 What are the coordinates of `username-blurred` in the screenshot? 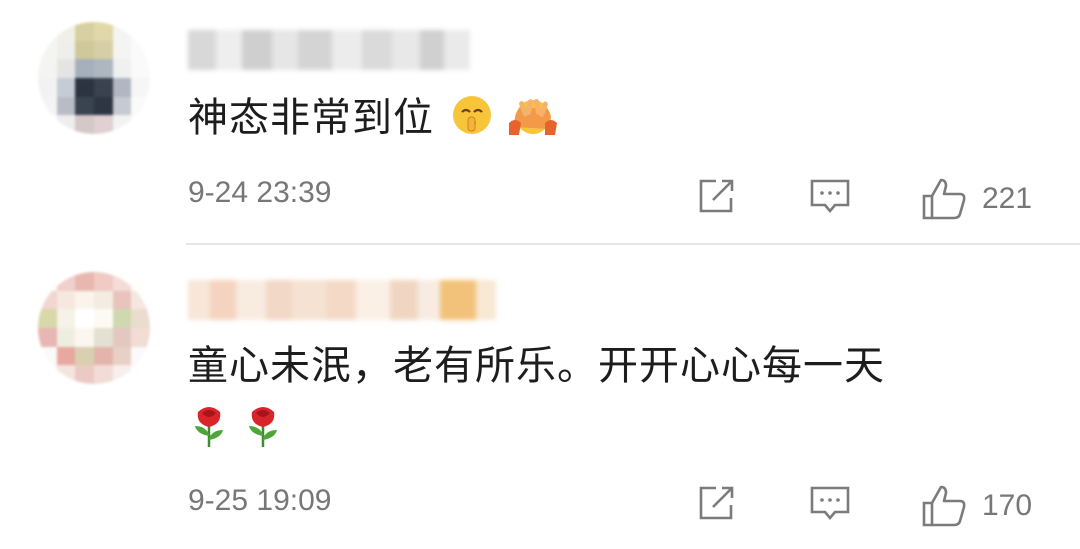 It's located at (342, 300).